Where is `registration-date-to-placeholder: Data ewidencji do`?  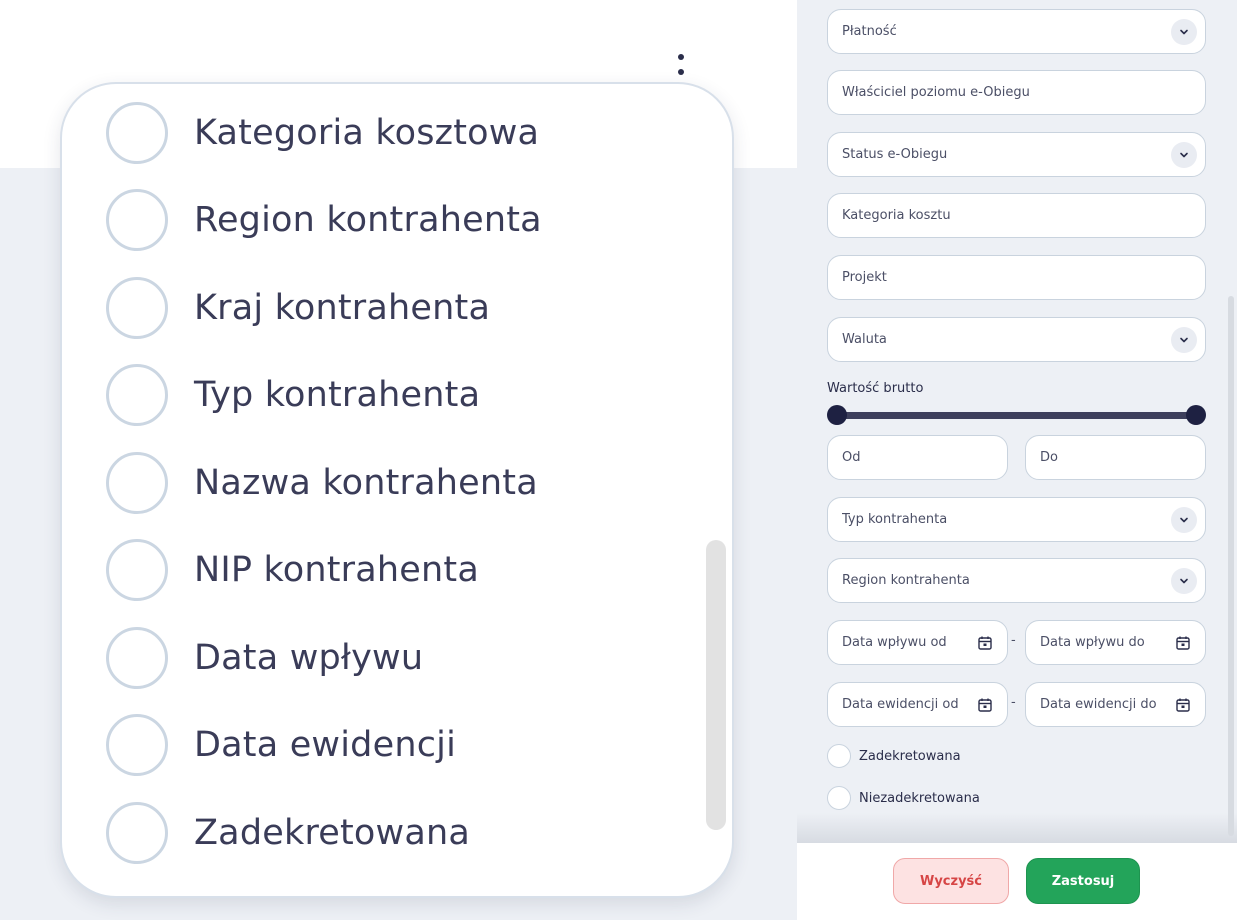
registration-date-to-placeholder: Data ewidencji do is located at coordinates (1098, 704).